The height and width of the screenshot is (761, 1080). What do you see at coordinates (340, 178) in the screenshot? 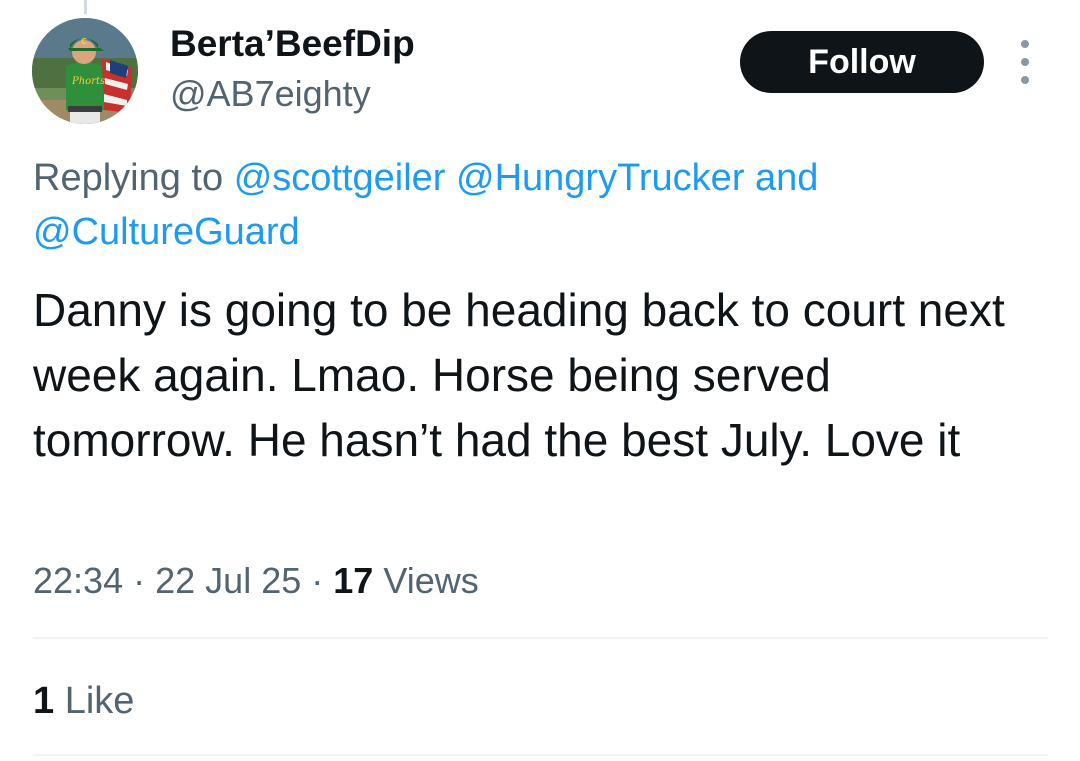
I see `mention-link-scottgeiler: @scottgeiler` at bounding box center [340, 178].